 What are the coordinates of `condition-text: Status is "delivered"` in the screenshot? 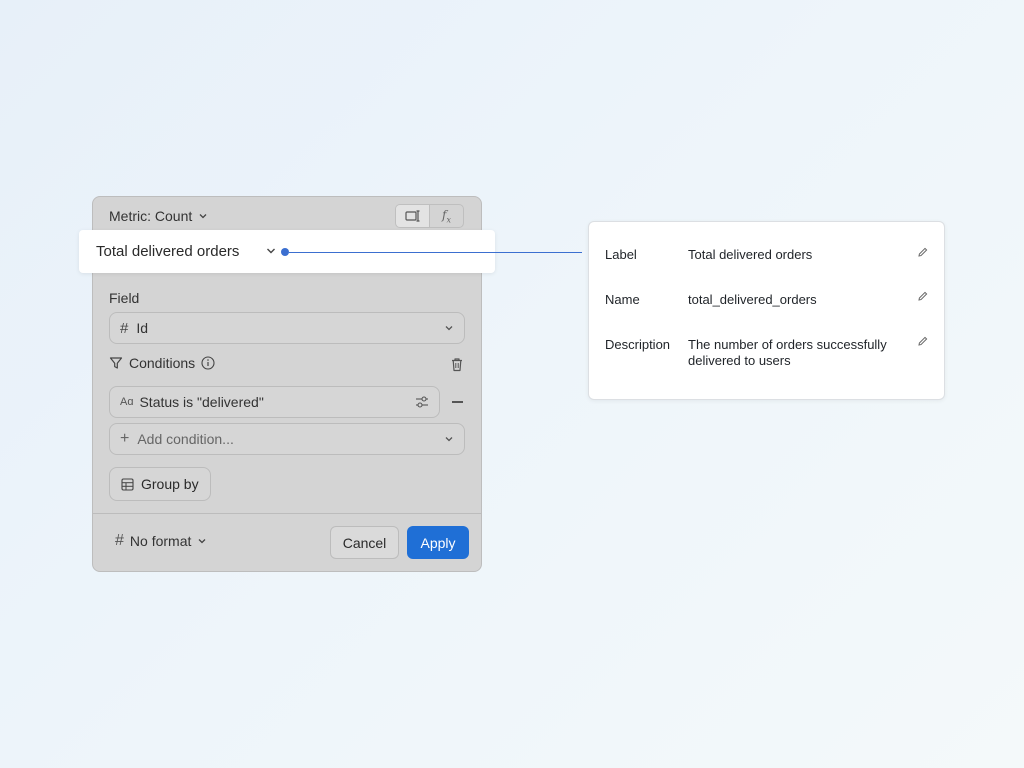 It's located at (201, 402).